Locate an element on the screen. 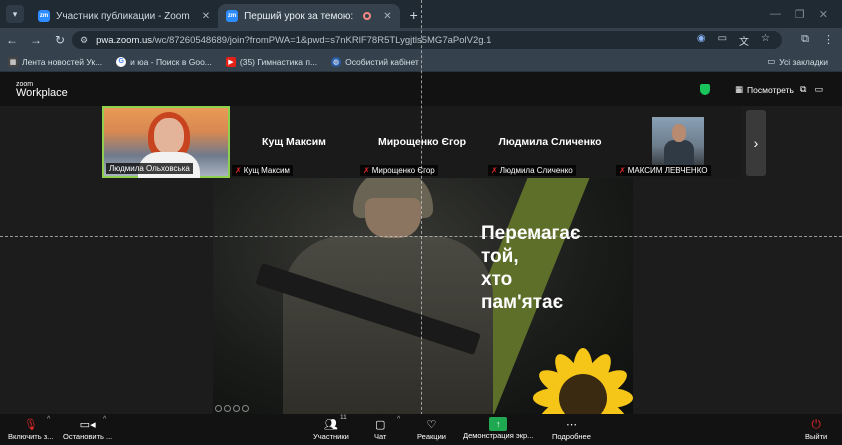 This screenshot has height=445, width=842. guide-line-horizontal is located at coordinates (421, 236).